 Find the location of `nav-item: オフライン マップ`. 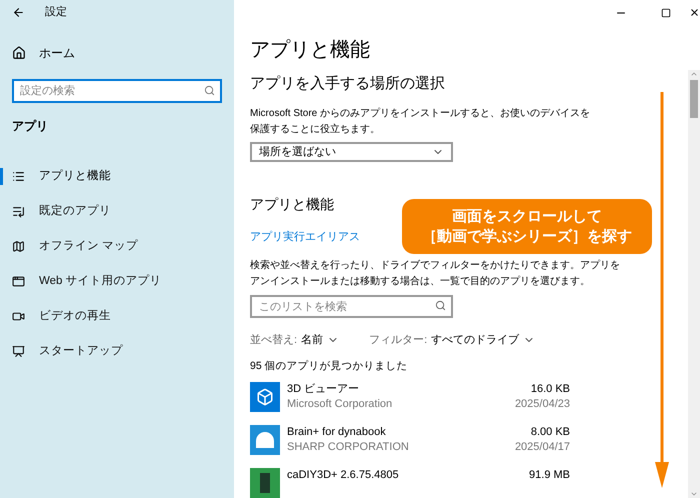

nav-item: オフライン マップ is located at coordinates (117, 246).